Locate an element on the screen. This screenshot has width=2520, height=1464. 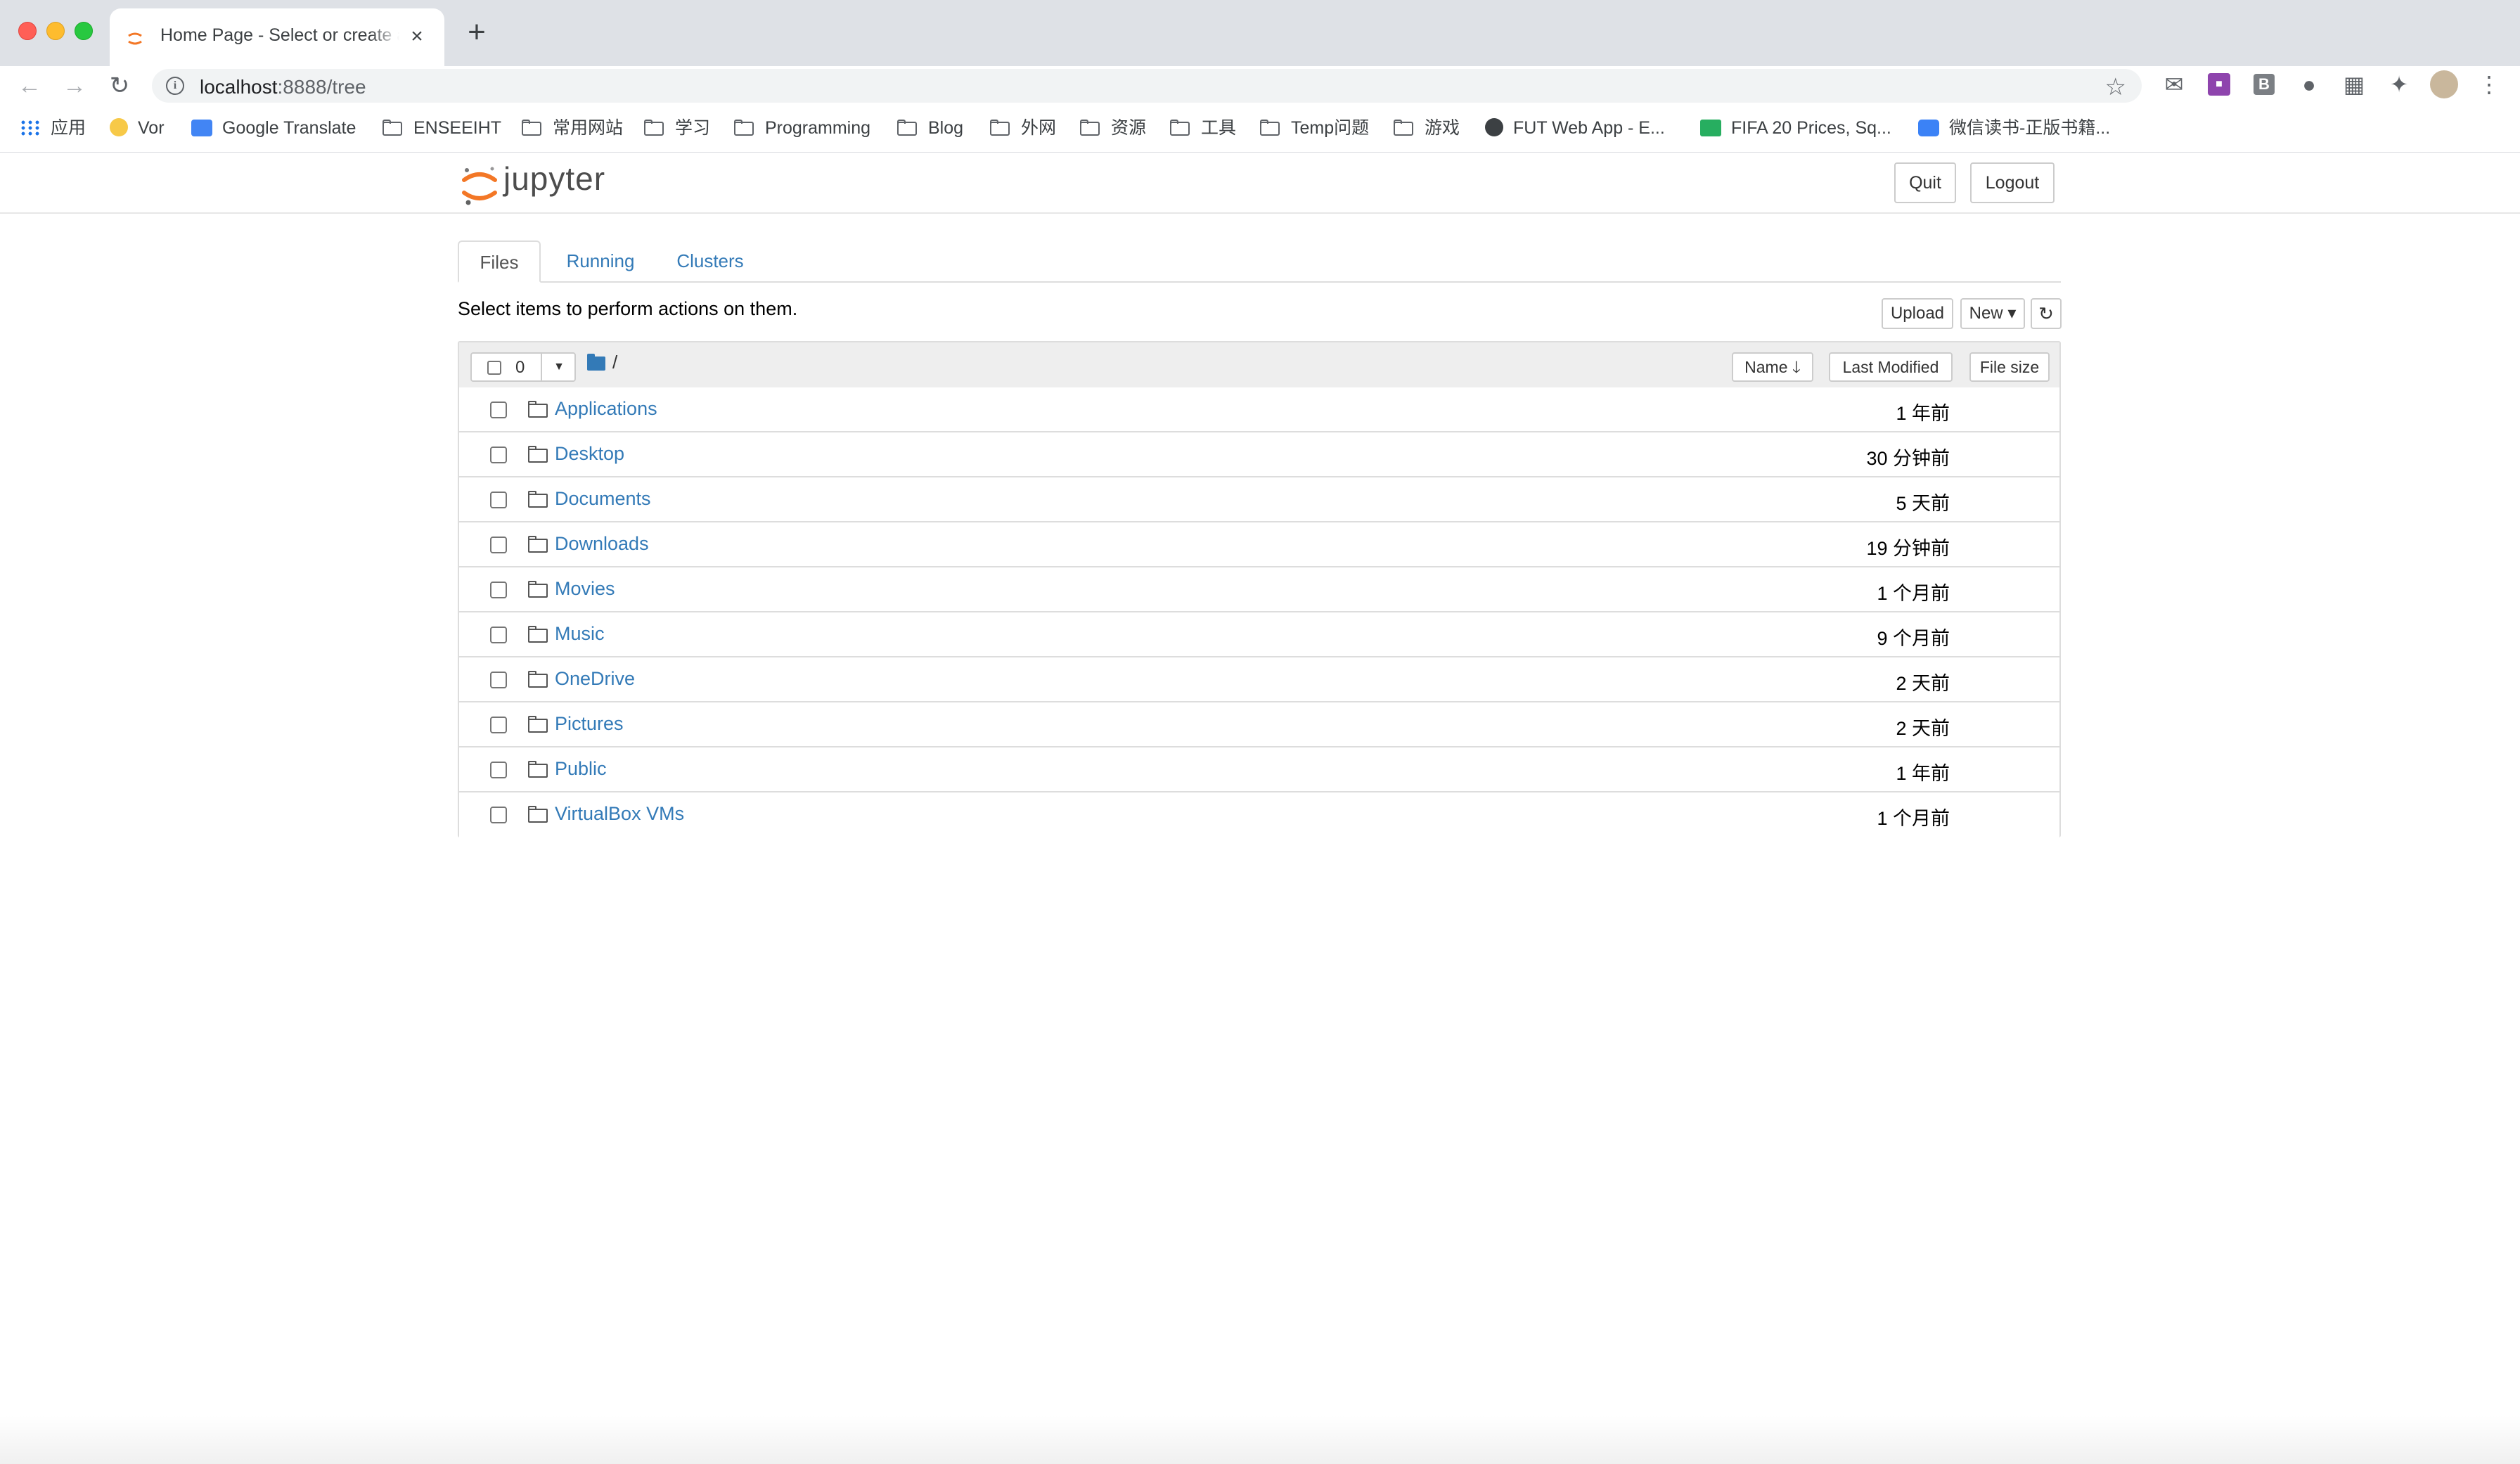
refresh-icon: ↻ is located at coordinates (2046, 314).